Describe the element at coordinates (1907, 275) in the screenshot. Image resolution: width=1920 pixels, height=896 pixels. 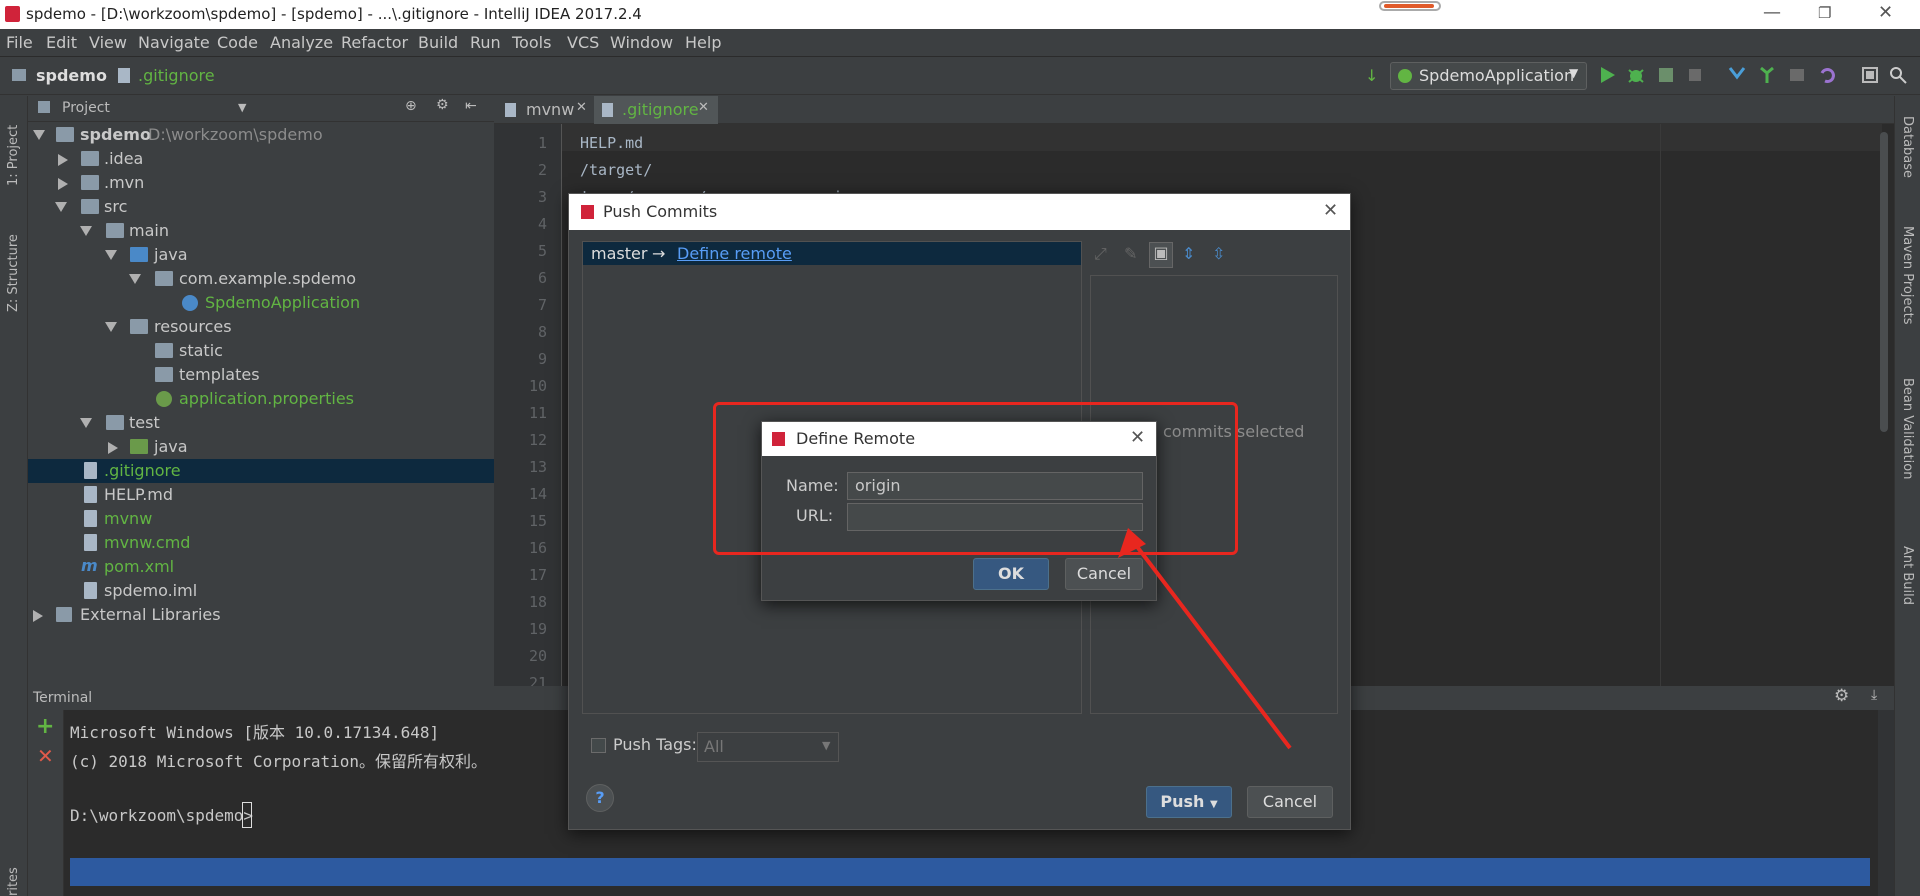
I see `maven-tool-tab: Maven Projects` at that location.